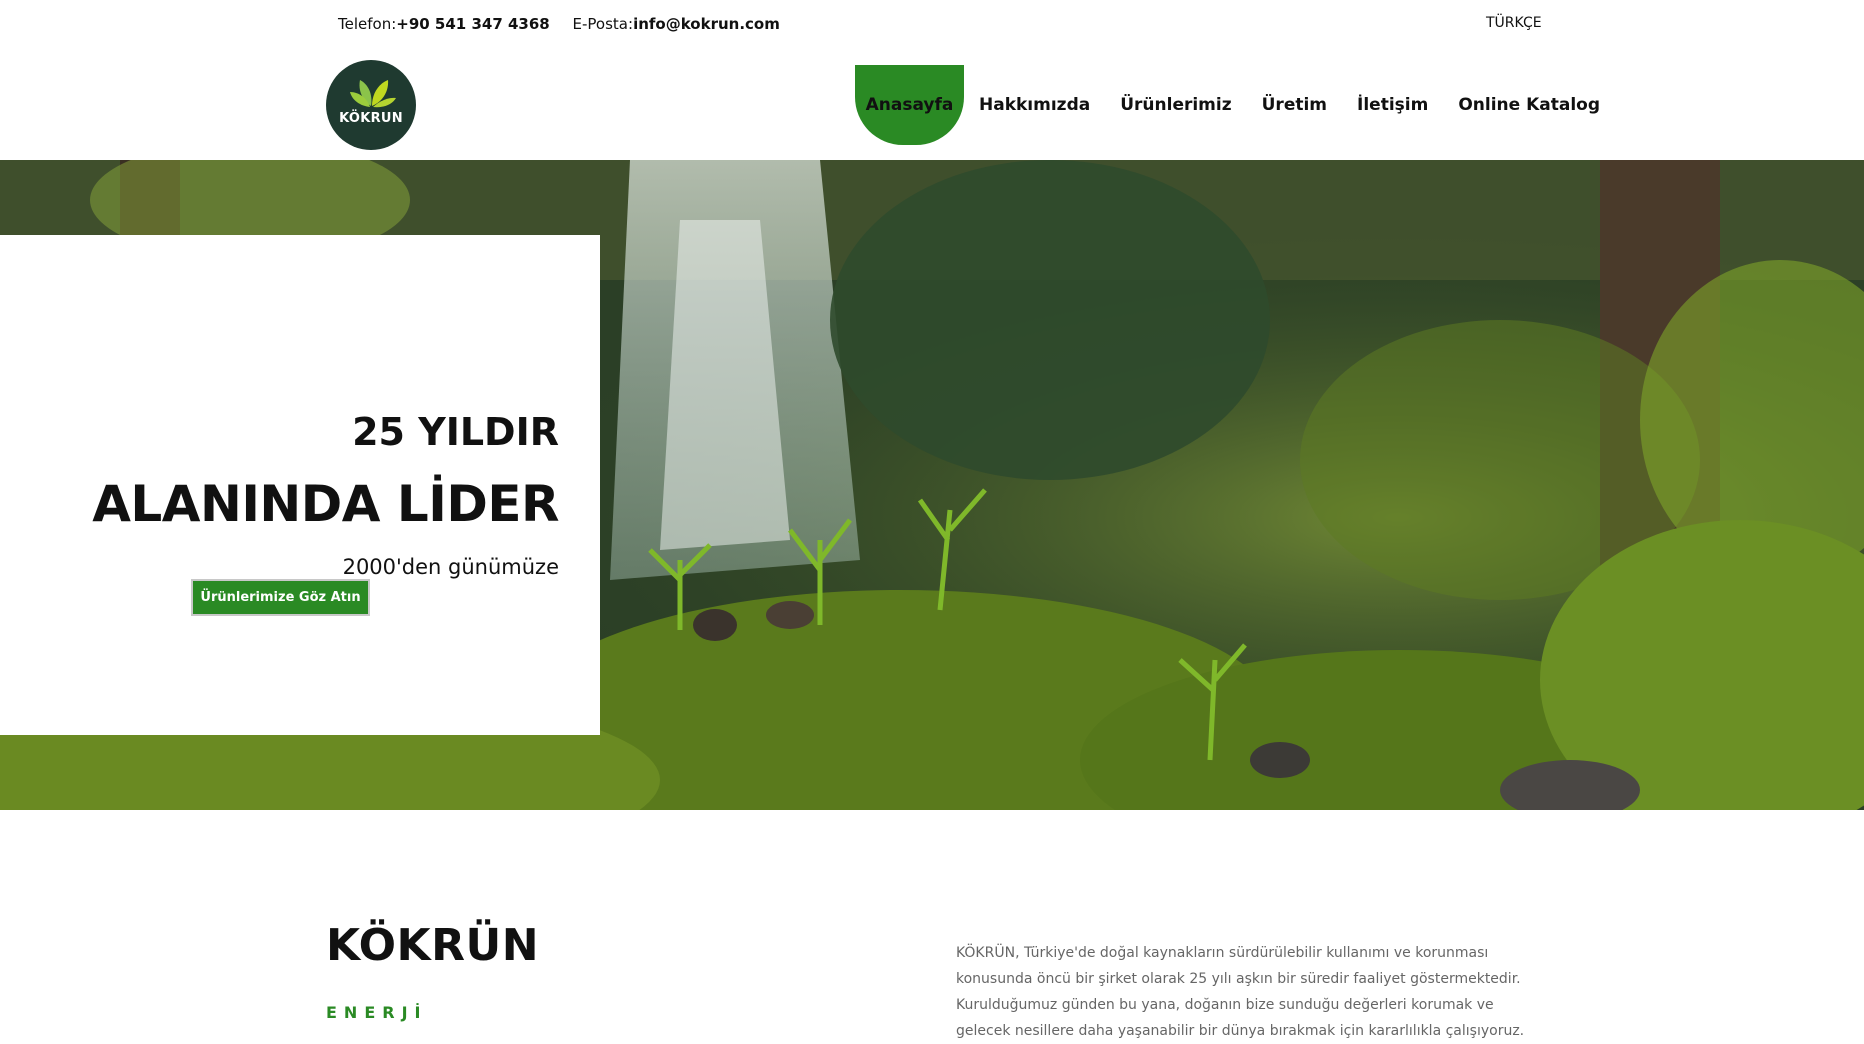 The image size is (1864, 1044). Describe the element at coordinates (909, 105) in the screenshot. I see `nav-item-anasayfa: Anasayfa` at that location.